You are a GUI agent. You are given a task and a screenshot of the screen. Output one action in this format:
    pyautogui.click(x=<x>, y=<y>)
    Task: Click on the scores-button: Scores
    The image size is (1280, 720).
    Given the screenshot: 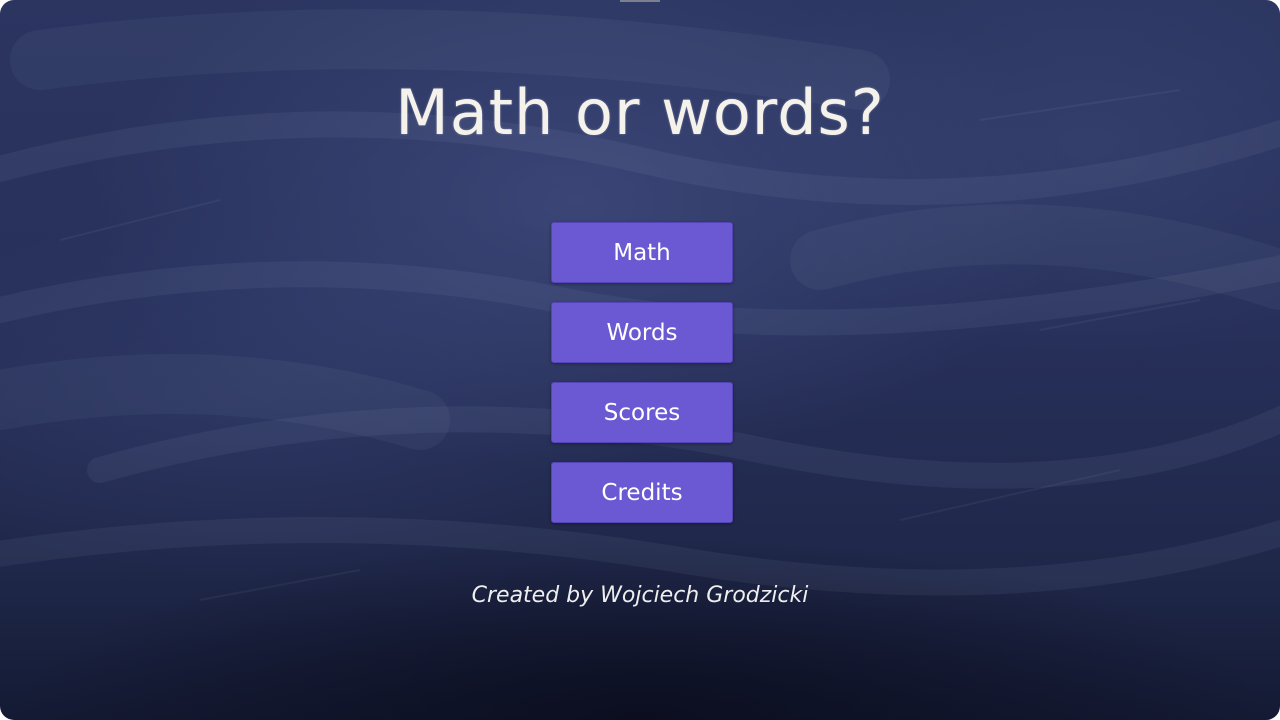 What is the action you would take?
    pyautogui.click(x=642, y=412)
    